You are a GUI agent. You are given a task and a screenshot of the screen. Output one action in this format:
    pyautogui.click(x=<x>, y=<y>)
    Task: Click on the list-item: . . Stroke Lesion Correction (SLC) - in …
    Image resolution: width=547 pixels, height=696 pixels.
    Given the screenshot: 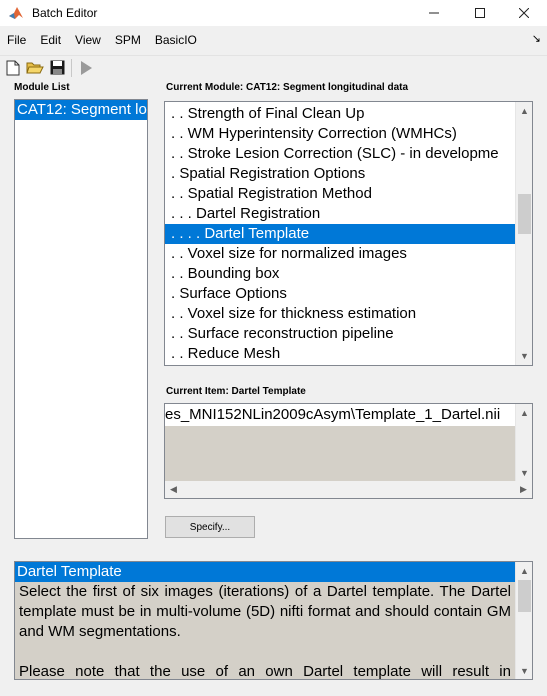 What is the action you would take?
    pyautogui.click(x=340, y=154)
    